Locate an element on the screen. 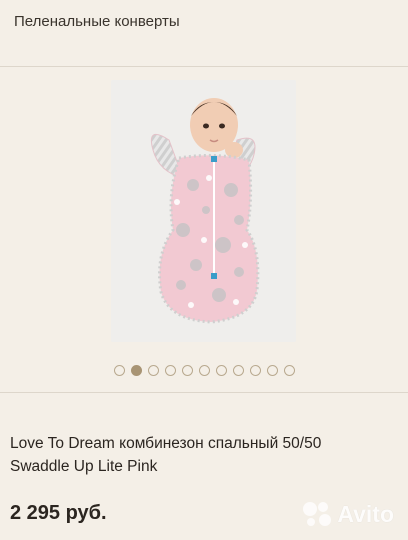  page-header: Пеленальные конверты is located at coordinates (204, 29).